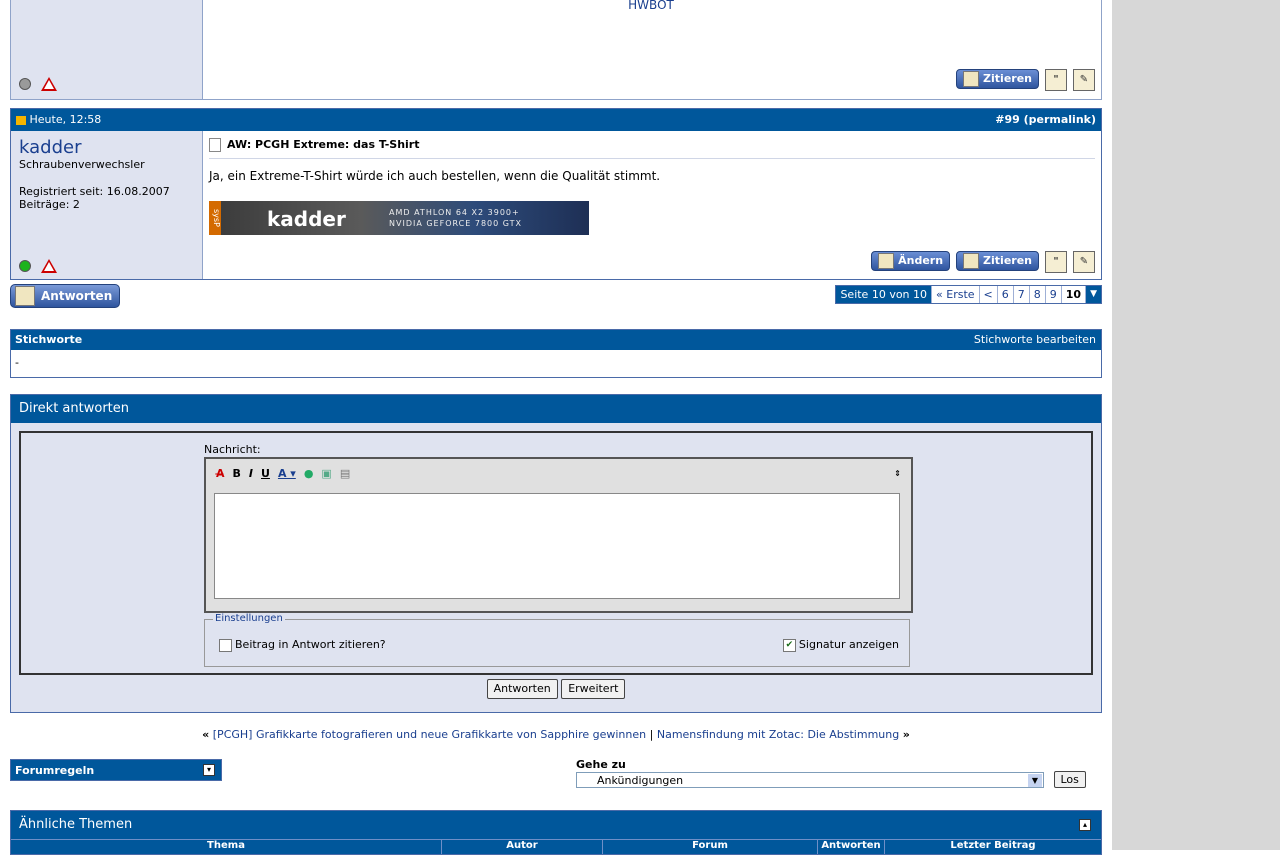 The height and width of the screenshot is (855, 1280). What do you see at coordinates (906, 734) in the screenshot?
I see `next-arrow-icon: »` at bounding box center [906, 734].